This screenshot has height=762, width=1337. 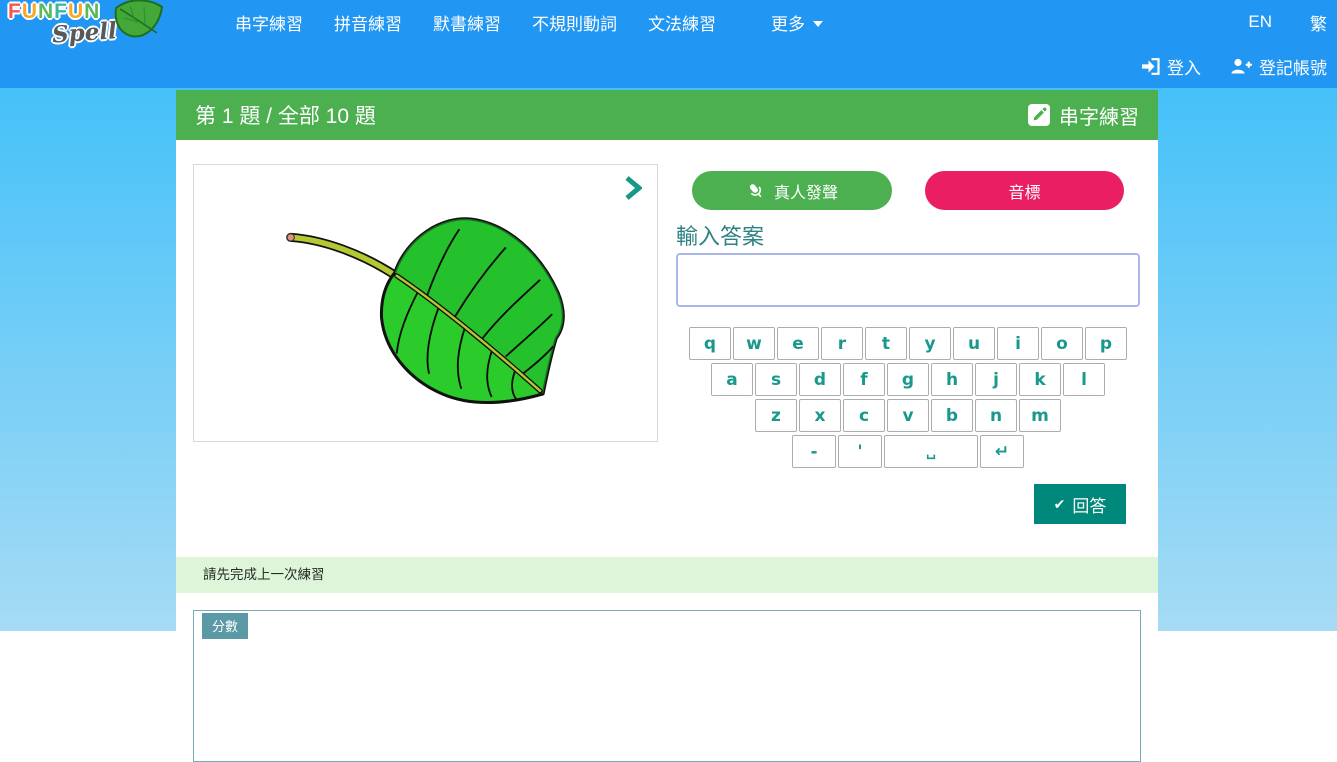 I want to click on question-progress: 第 1 題 / 全部 10 題, so click(x=285, y=115).